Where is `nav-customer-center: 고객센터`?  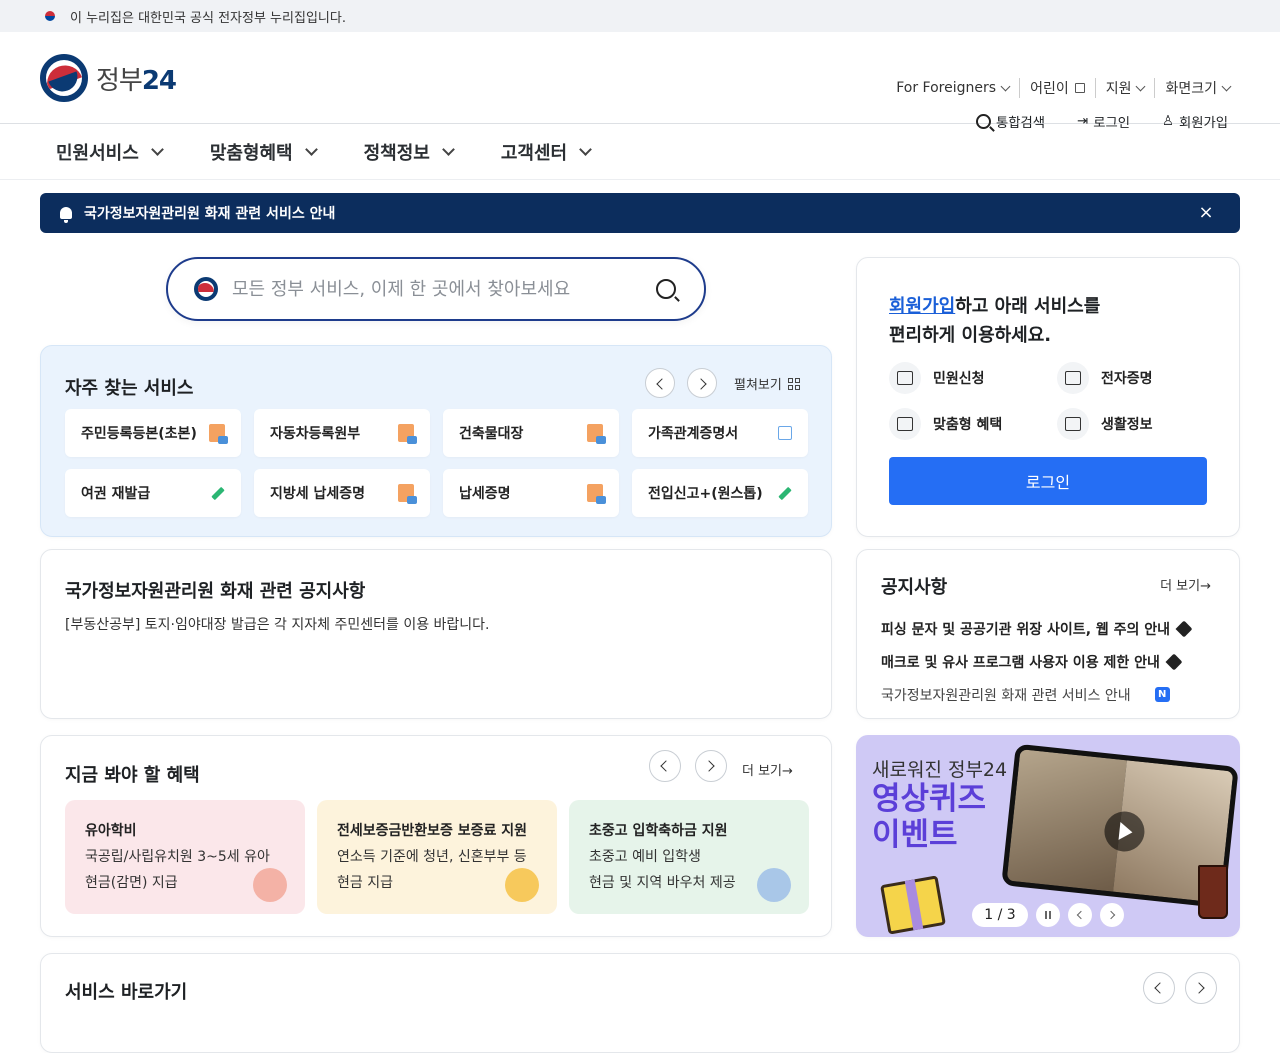 nav-customer-center: 고객센터 is located at coordinates (546, 152).